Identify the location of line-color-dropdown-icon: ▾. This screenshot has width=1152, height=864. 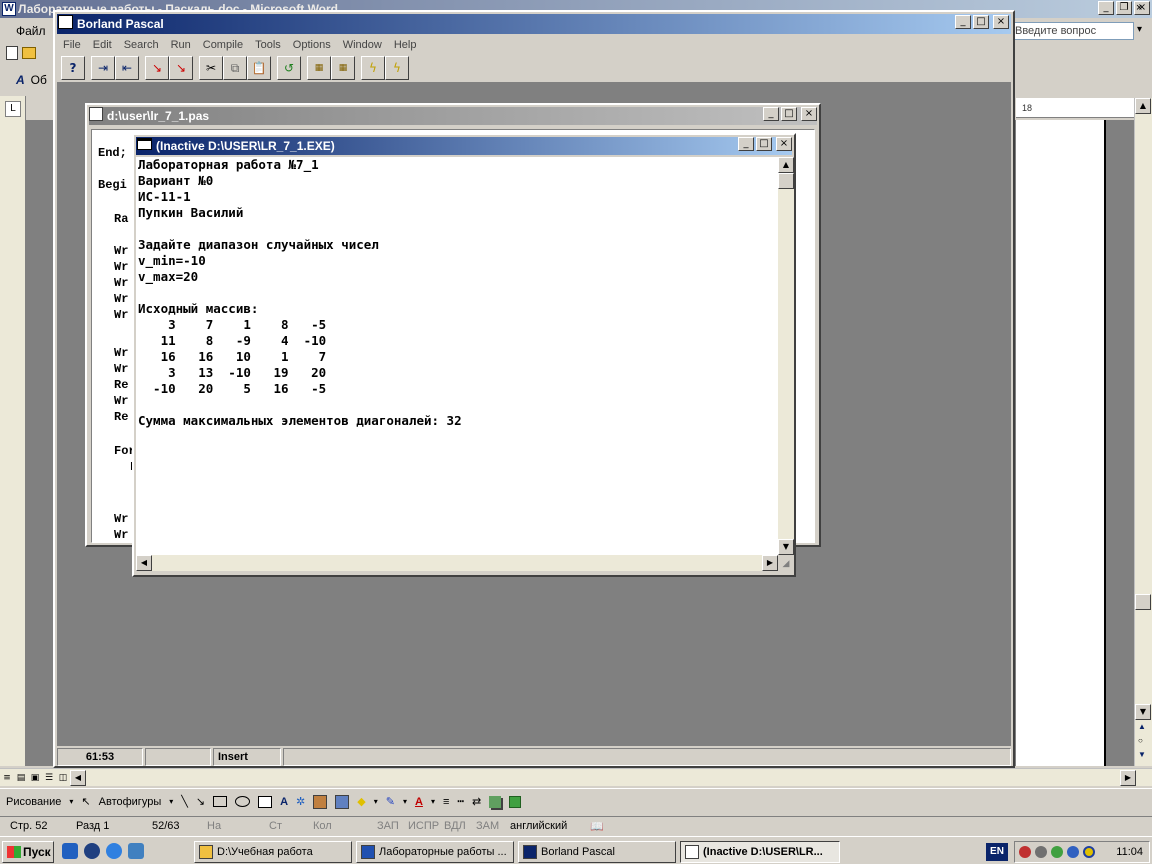
(405, 801).